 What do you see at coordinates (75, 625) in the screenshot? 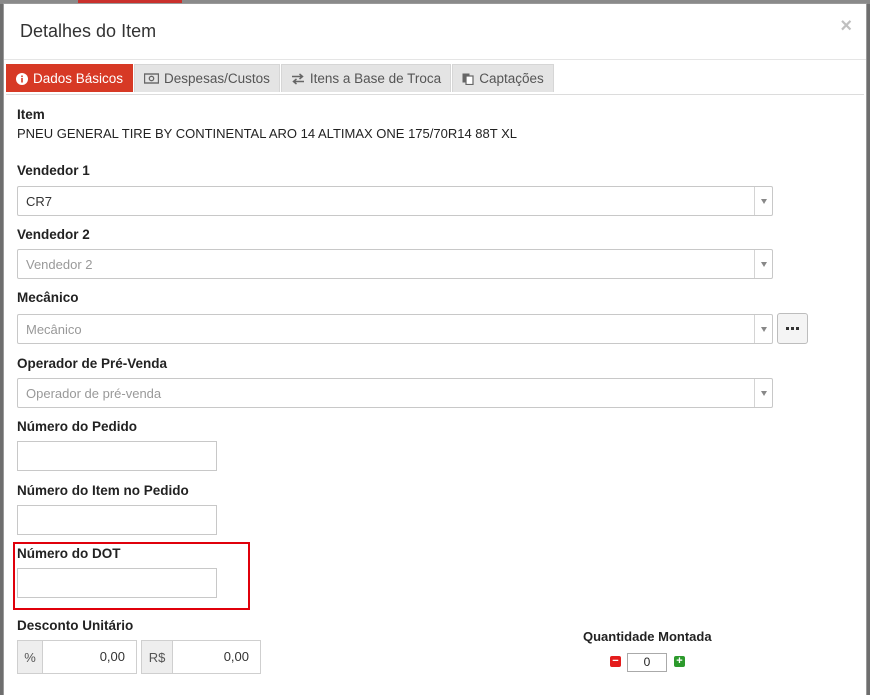
I see `desconto-label: Desconto Unitário` at bounding box center [75, 625].